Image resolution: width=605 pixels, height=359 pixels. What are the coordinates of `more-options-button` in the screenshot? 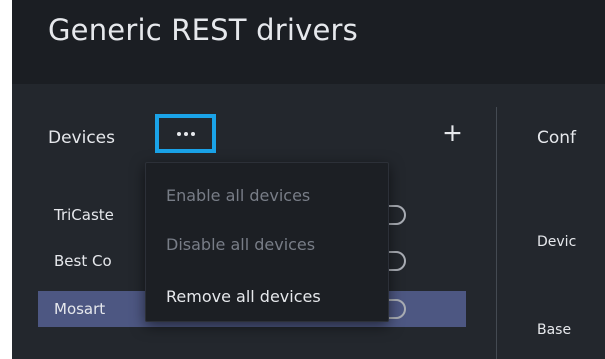 It's located at (185, 133).